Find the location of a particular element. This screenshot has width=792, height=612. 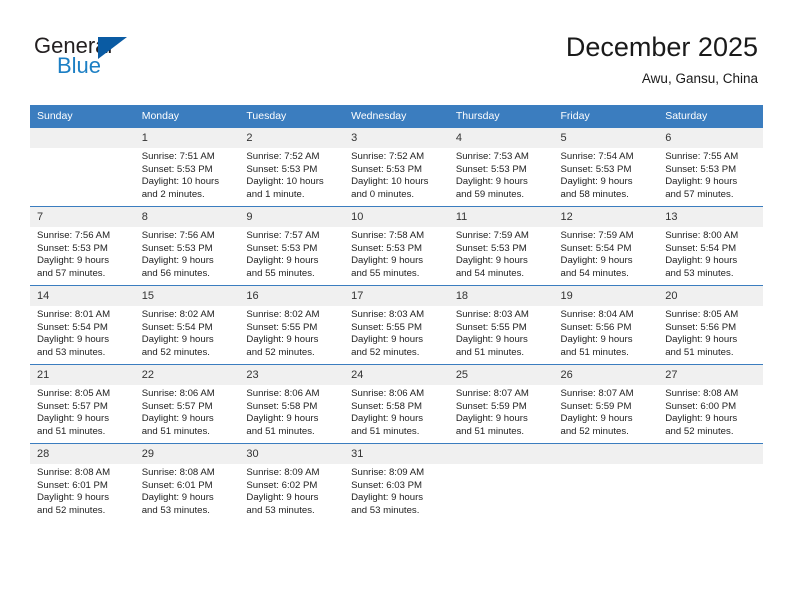

sunrise-text: Sunrise: 8:03 AM is located at coordinates (492, 314).